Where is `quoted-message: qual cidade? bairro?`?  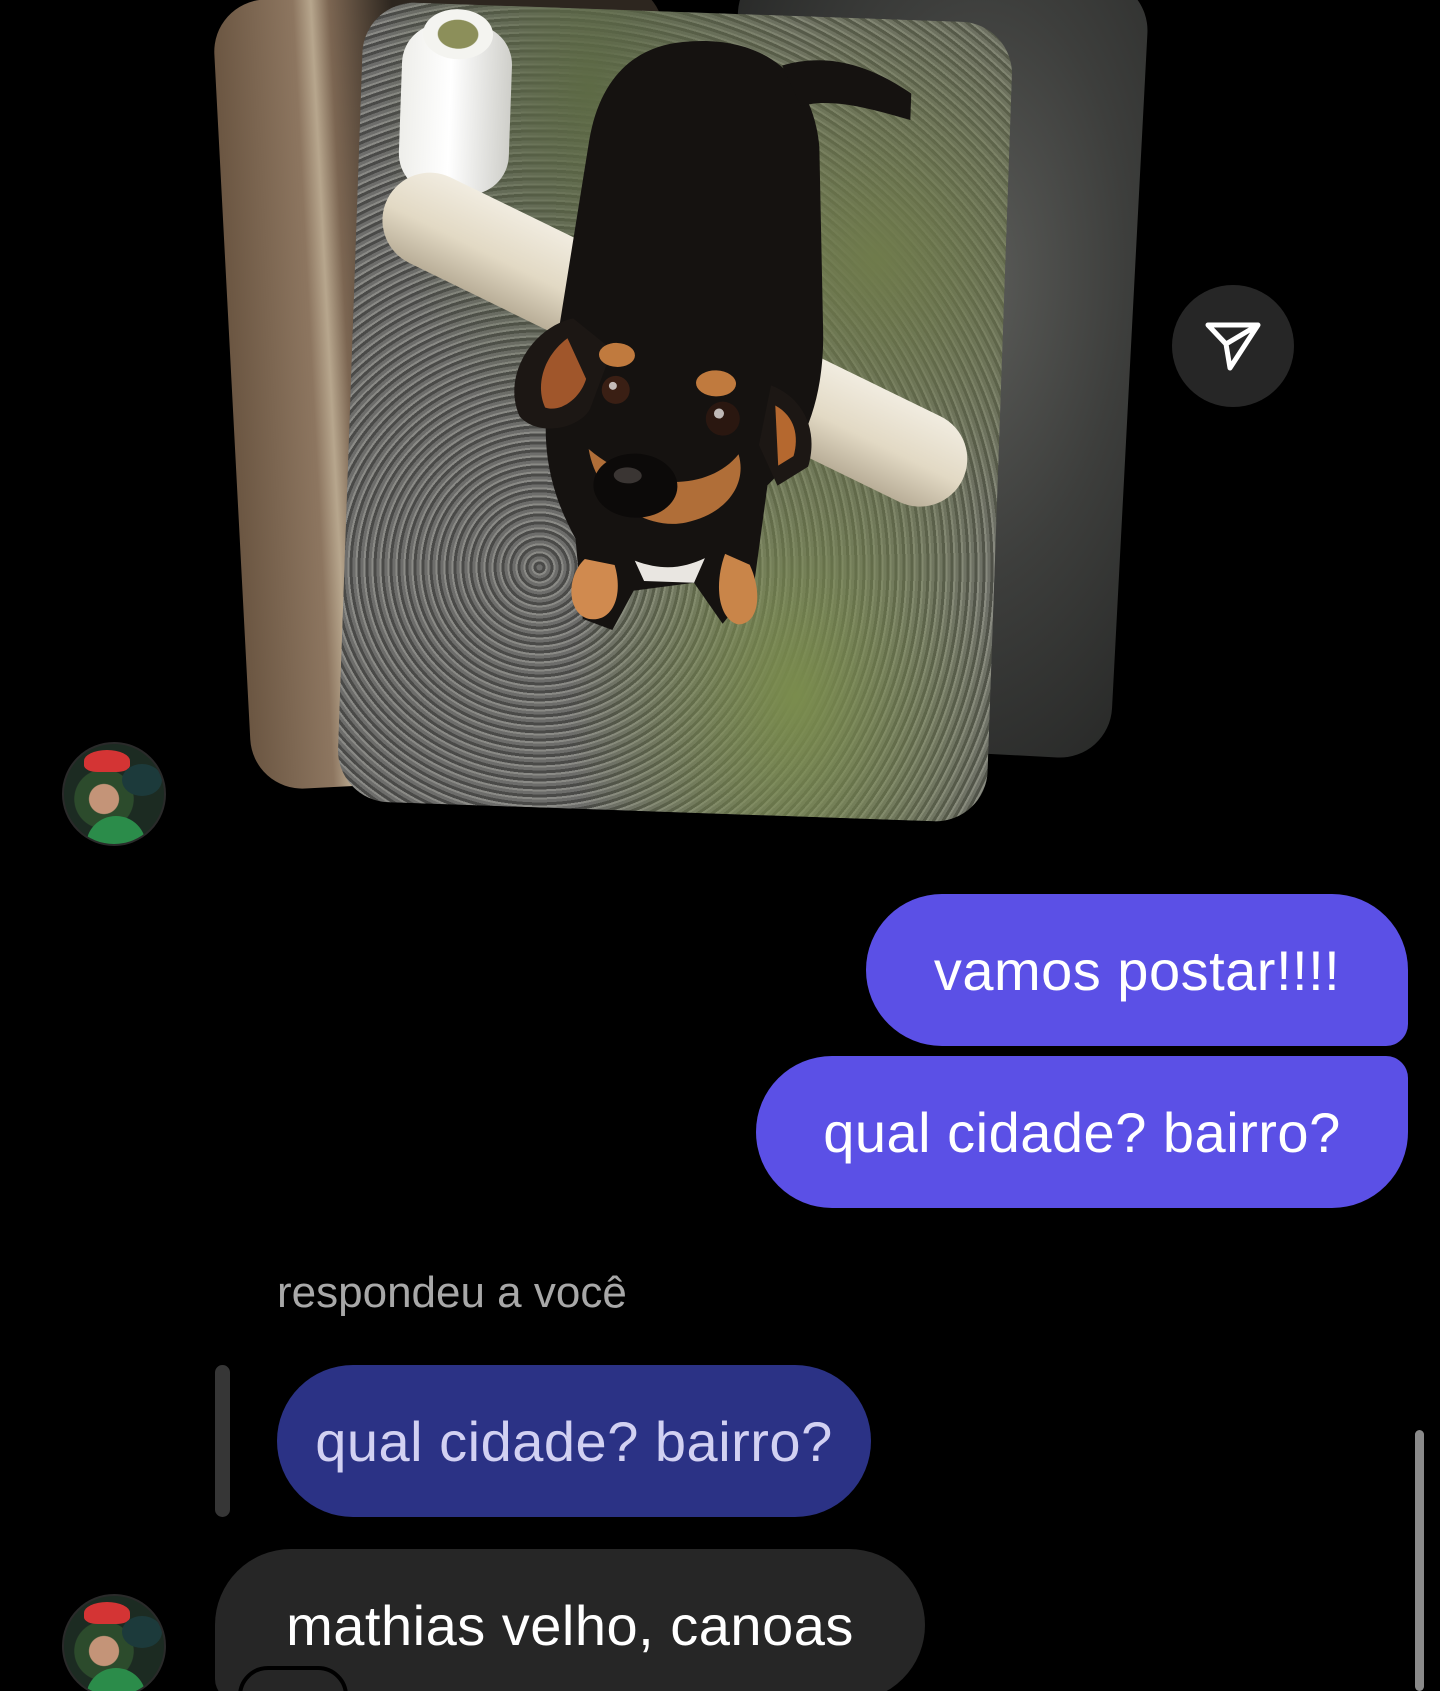 quoted-message: qual cidade? bairro? is located at coordinates (574, 1441).